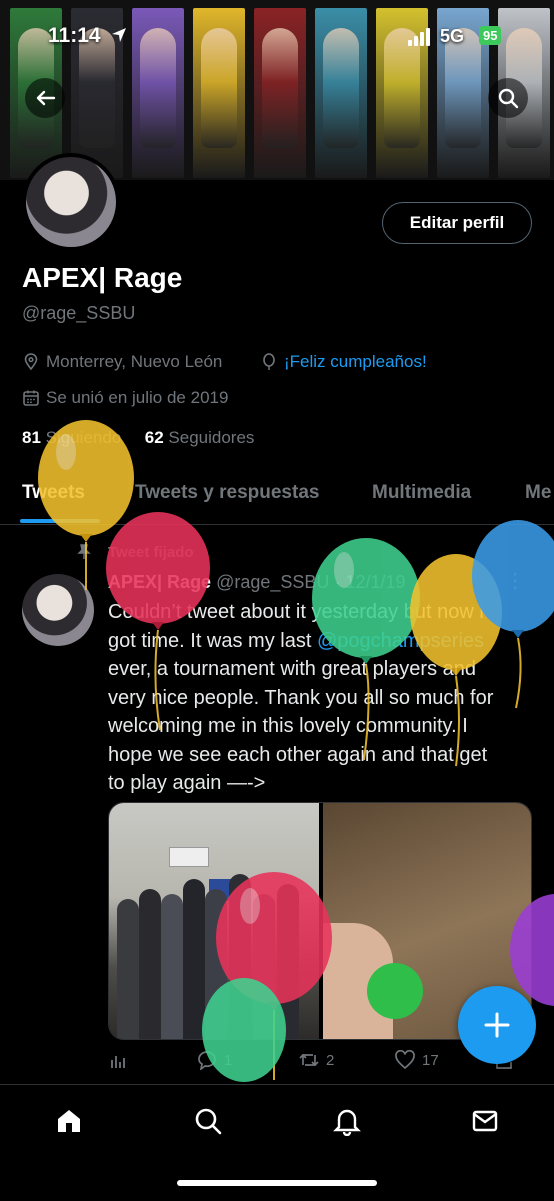 Image resolution: width=554 pixels, height=1201 pixels. Describe the element at coordinates (79, 313) in the screenshot. I see `profile-handle: @rage_SSBU` at that location.